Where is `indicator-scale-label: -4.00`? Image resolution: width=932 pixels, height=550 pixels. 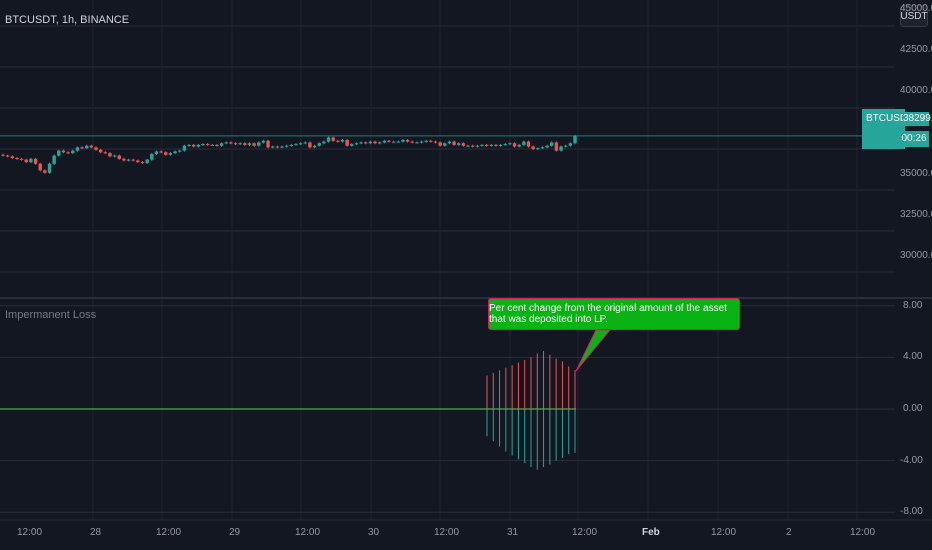
indicator-scale-label: -4.00 is located at coordinates (911, 460).